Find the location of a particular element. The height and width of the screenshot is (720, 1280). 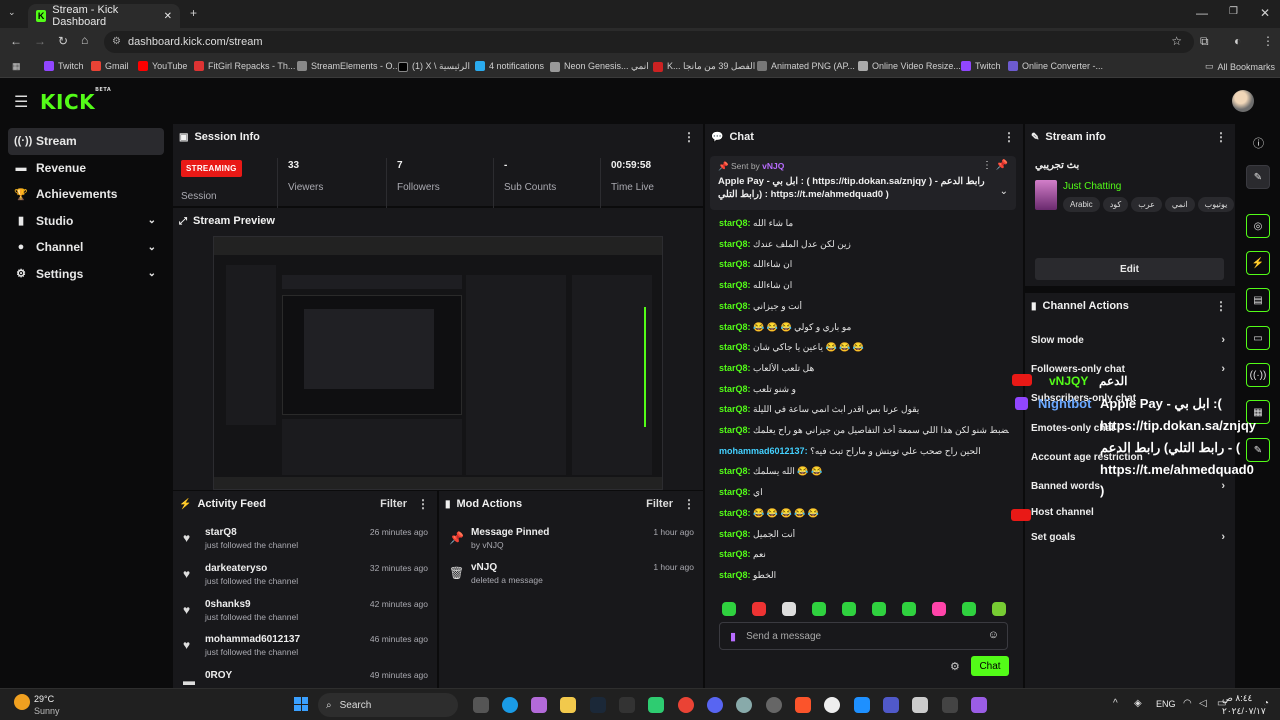

chat-message: starQ8: أنت الجميل is located at coordinates (864, 539).